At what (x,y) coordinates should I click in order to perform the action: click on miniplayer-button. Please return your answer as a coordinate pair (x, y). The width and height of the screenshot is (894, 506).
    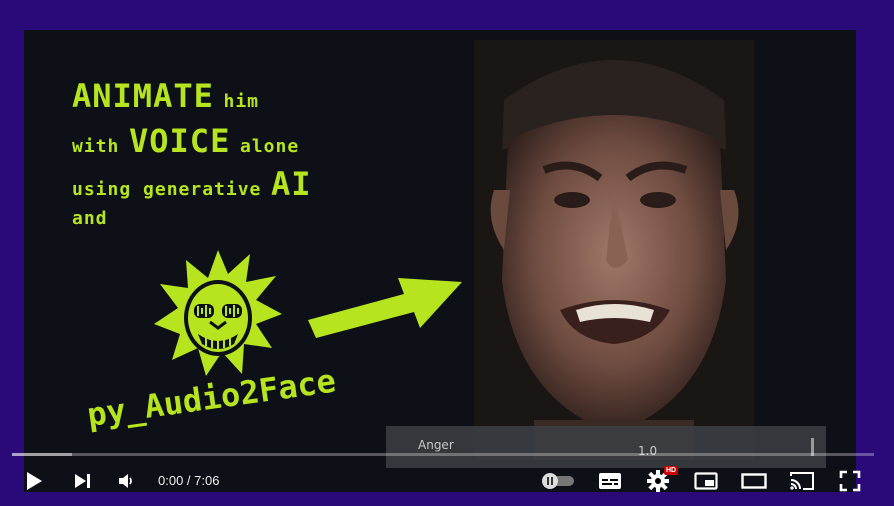
    Looking at the image, I should click on (706, 481).